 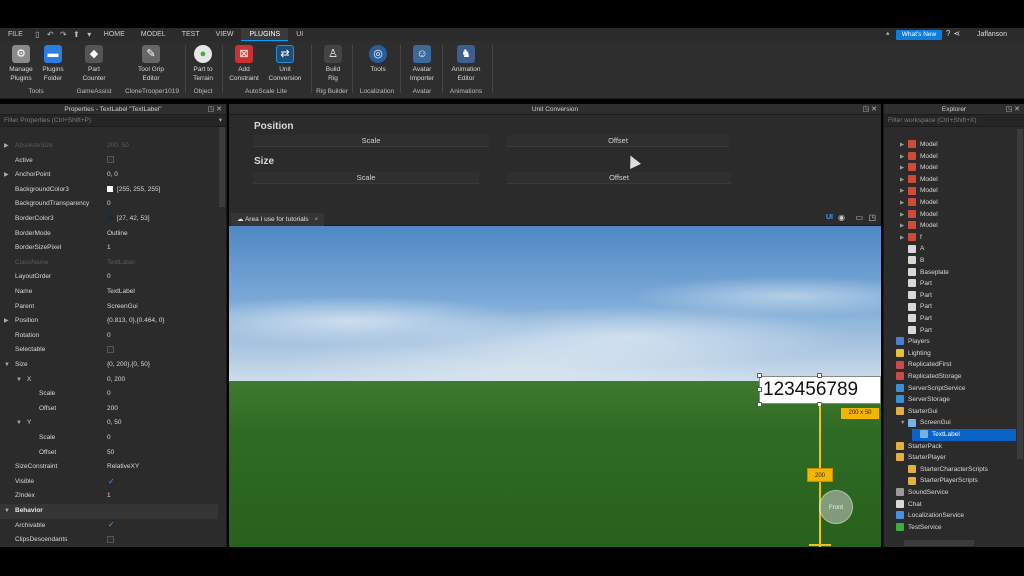 I want to click on explorer-item: ReplicatedFirst, so click(x=919, y=365).